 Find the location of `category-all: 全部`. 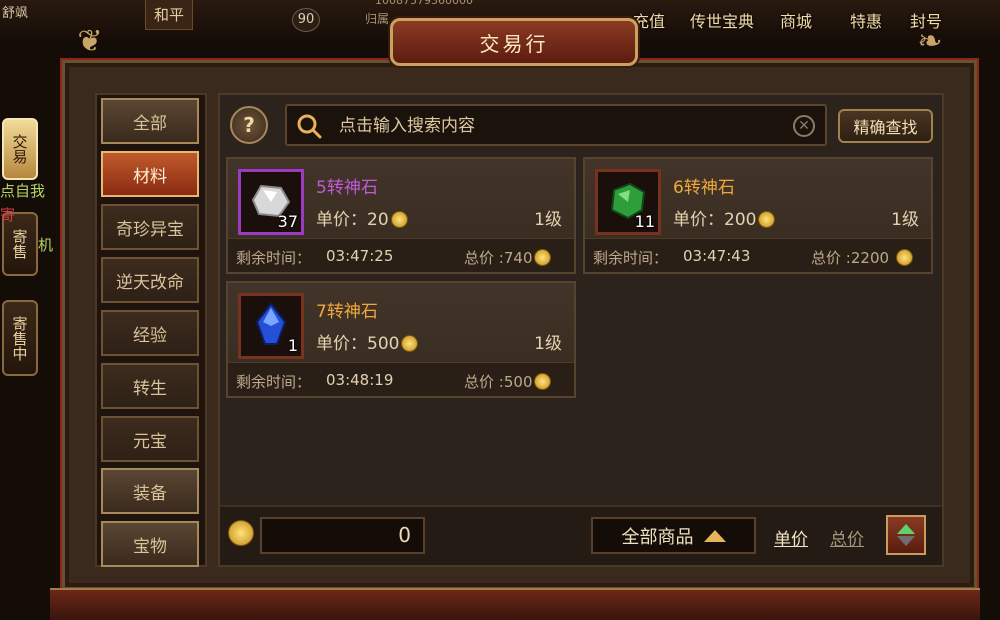

category-all: 全部 is located at coordinates (150, 121).